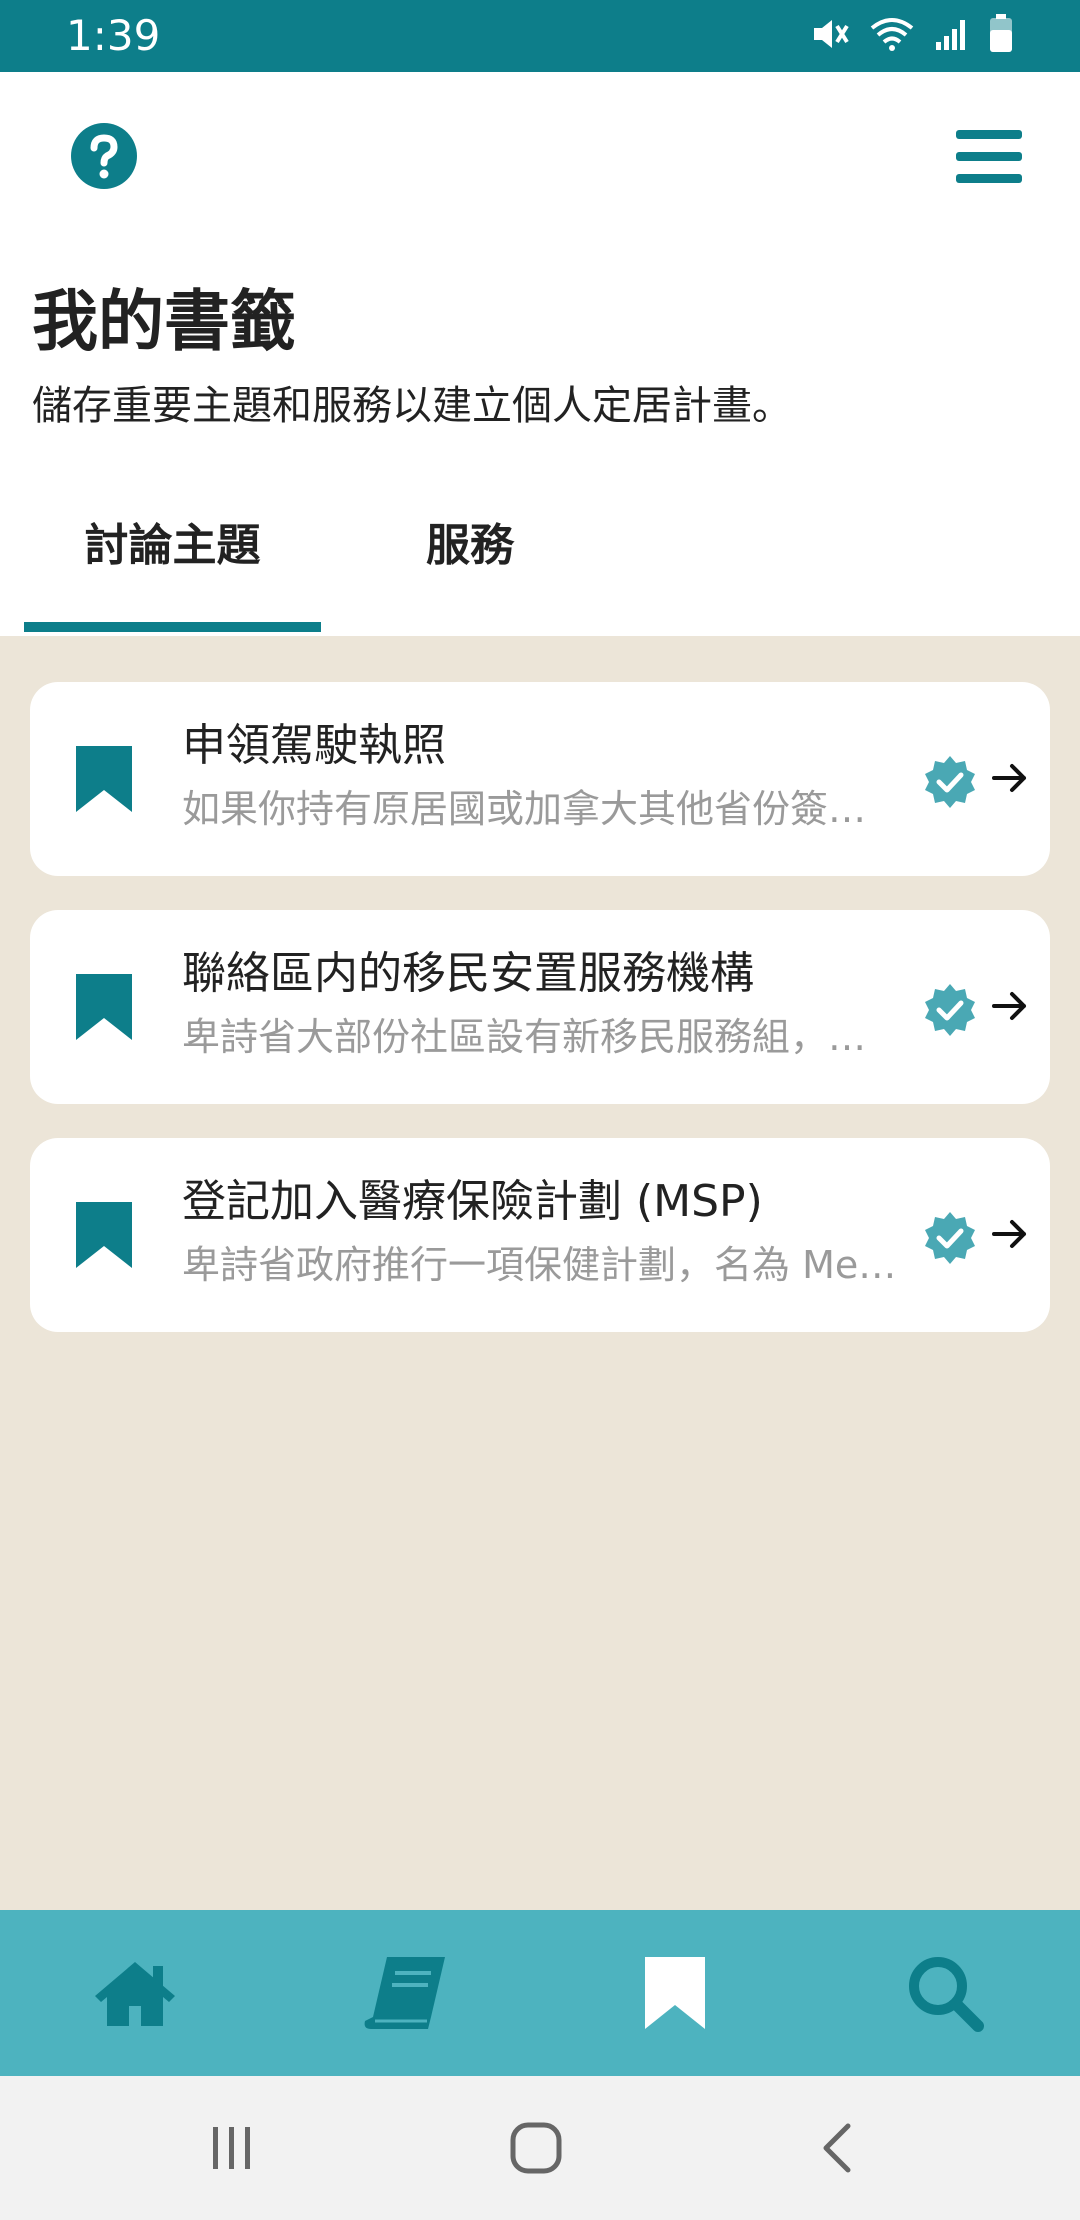 Image resolution: width=1080 pixels, height=2220 pixels. What do you see at coordinates (540, 36) in the screenshot?
I see `status-bar: 1:39` at bounding box center [540, 36].